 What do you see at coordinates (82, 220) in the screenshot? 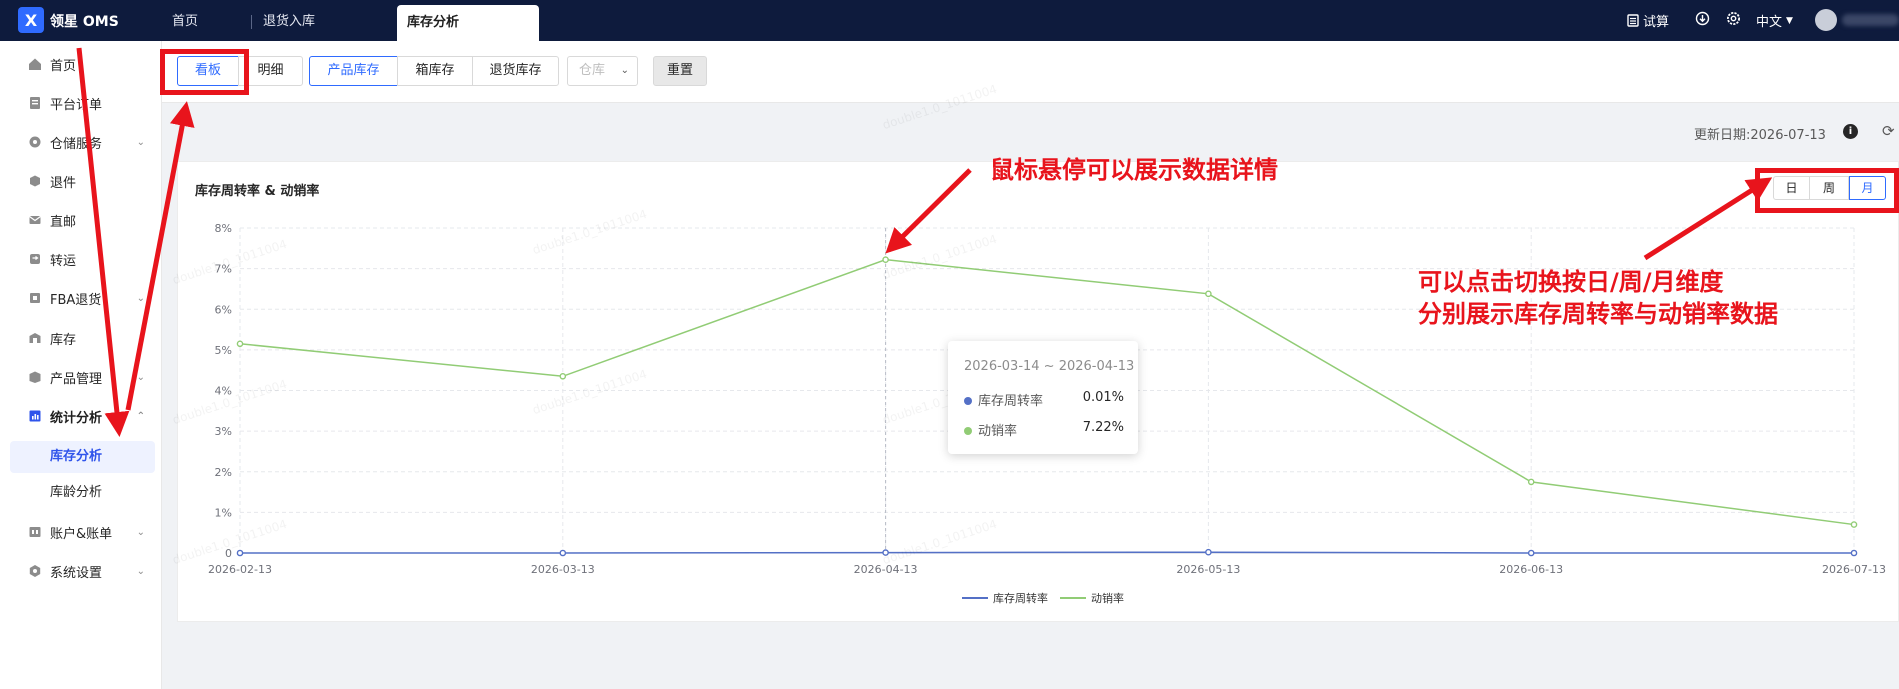
I see `sidebar-item-direct-mail: 直邮` at bounding box center [82, 220].